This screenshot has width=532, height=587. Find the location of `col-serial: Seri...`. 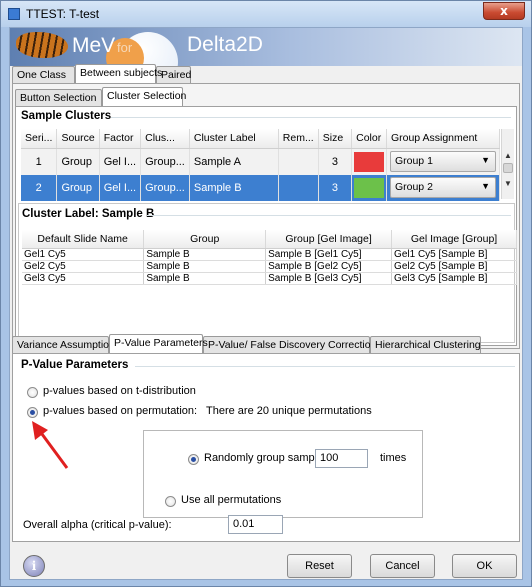

col-serial: Seri... is located at coordinates (39, 139).